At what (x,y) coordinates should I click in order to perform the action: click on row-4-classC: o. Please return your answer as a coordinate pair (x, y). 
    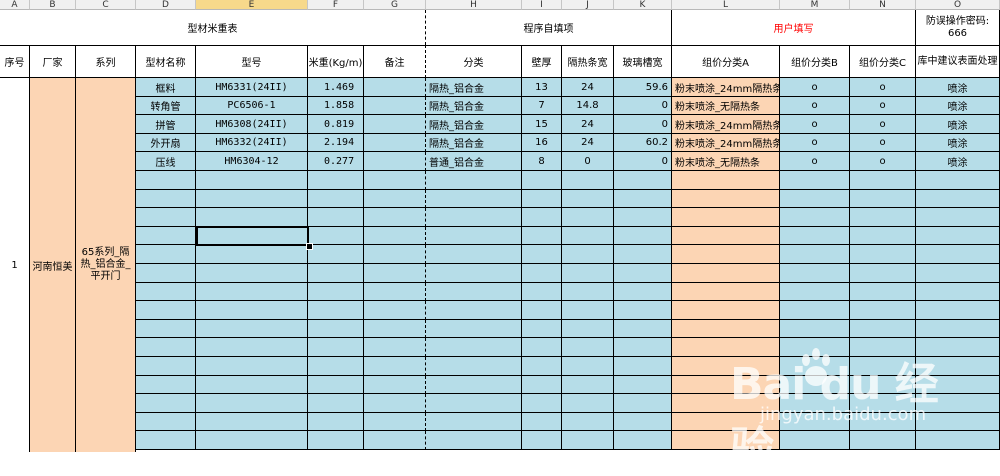
    Looking at the image, I should click on (883, 143).